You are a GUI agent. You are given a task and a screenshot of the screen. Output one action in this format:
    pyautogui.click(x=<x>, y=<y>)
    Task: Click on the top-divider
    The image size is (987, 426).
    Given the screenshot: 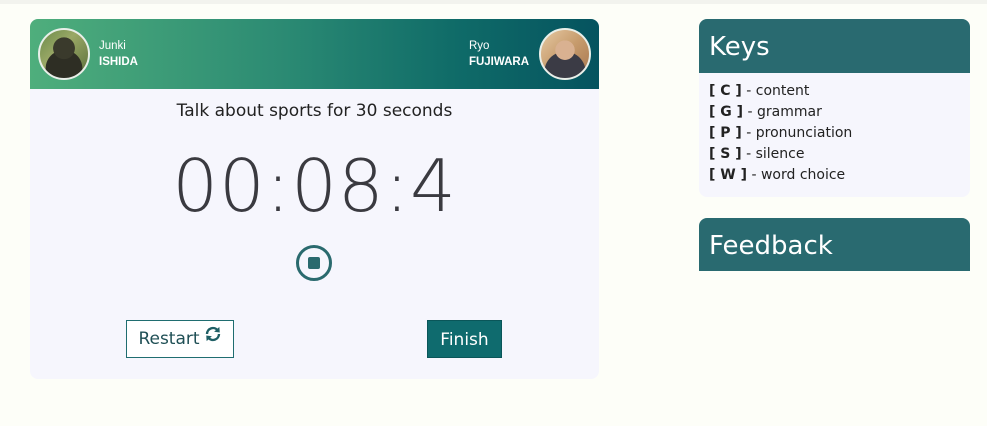 What is the action you would take?
    pyautogui.click(x=493, y=2)
    